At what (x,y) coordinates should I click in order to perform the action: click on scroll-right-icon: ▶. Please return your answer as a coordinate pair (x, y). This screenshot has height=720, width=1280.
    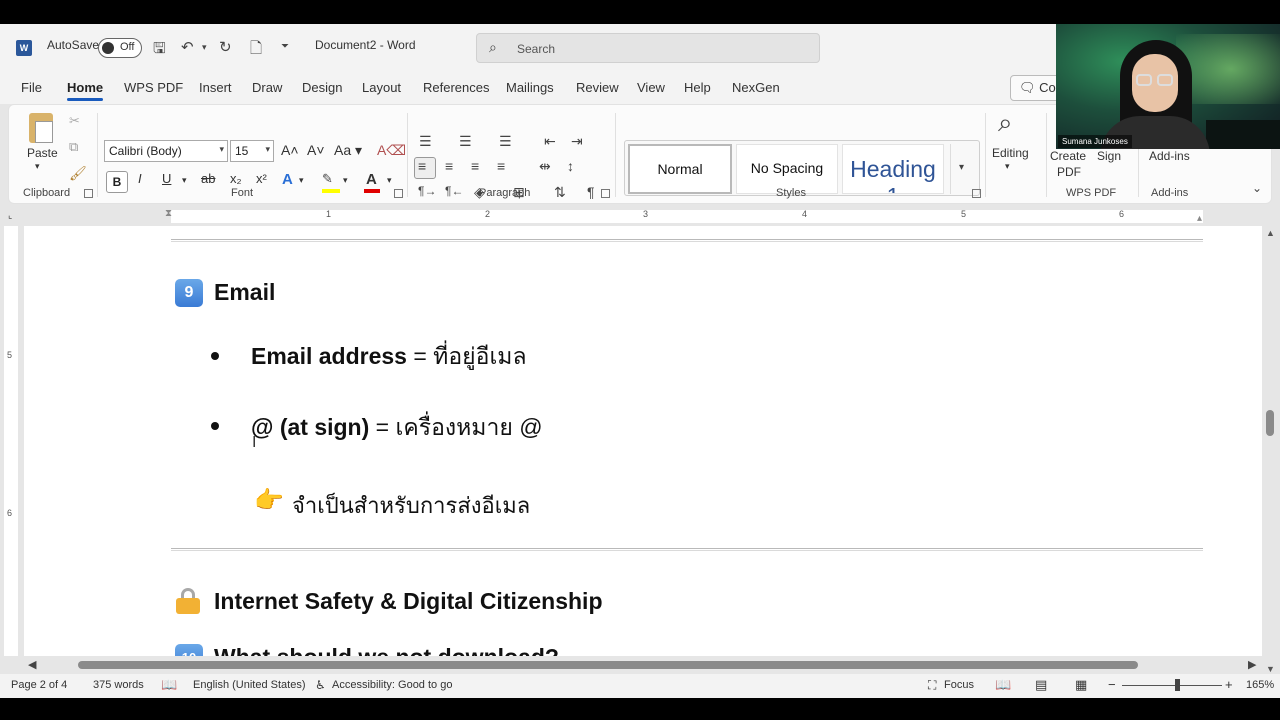
    Looking at the image, I should click on (1252, 664).